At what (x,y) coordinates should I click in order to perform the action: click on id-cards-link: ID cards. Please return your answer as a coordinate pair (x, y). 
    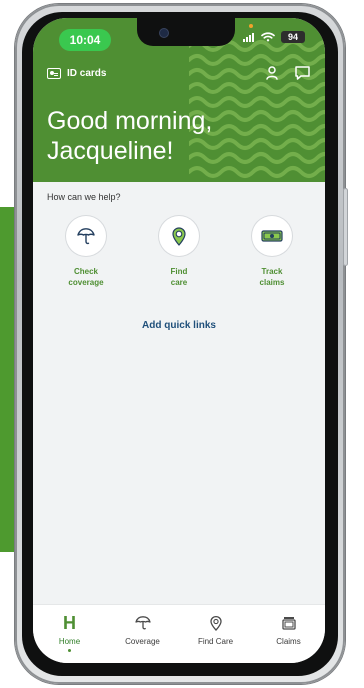
    Looking at the image, I should click on (76, 73).